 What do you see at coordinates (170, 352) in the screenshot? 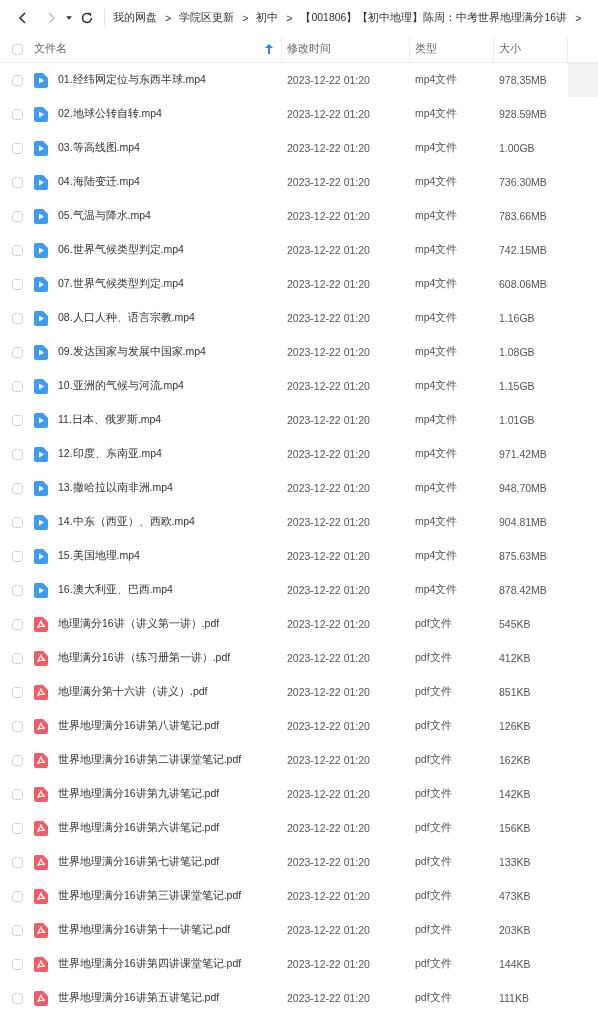
I see `file-name: 09.发达国家与发展中国家.mp4` at bounding box center [170, 352].